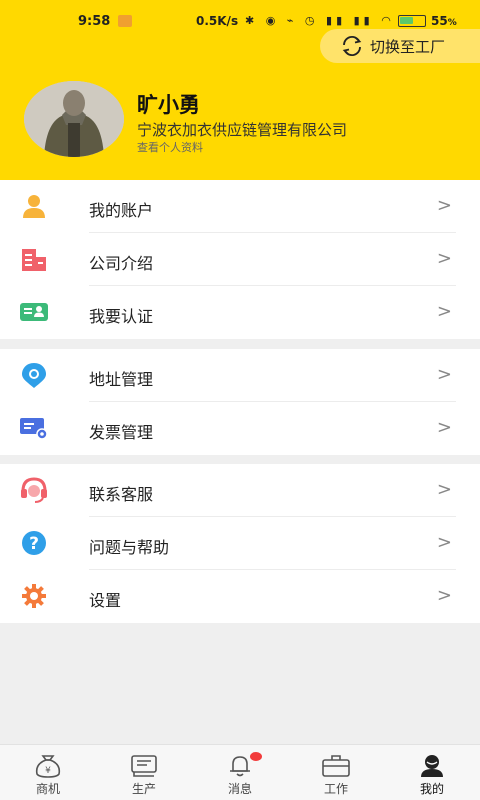 The image size is (480, 800). Describe the element at coordinates (34, 596) in the screenshot. I see `gear-icon` at that location.